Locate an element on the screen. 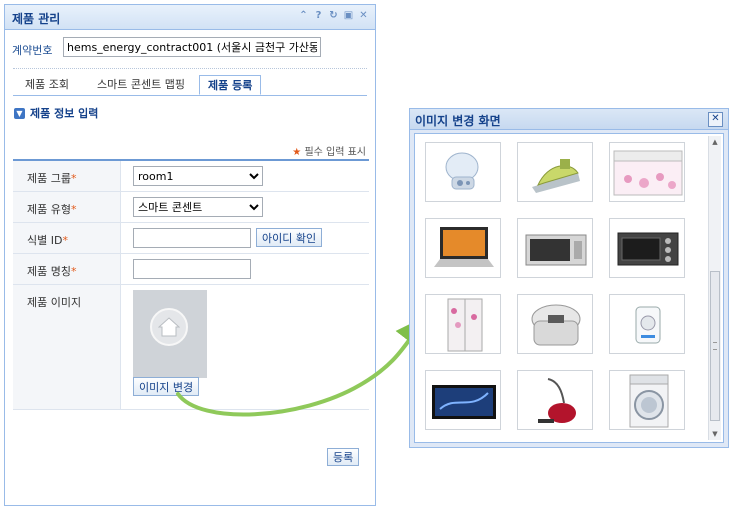  image-option-vacuum-cleaner is located at coordinates (555, 400).